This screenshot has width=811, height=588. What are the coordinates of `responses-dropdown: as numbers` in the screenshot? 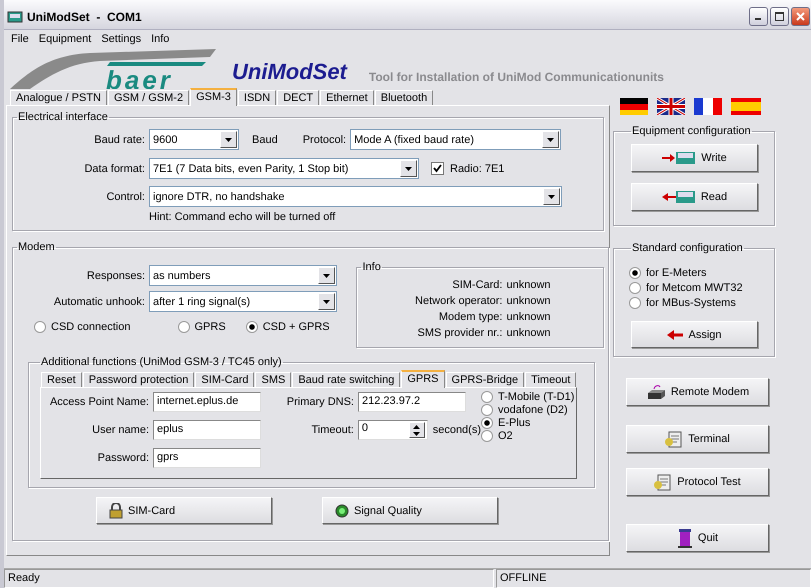 It's located at (243, 275).